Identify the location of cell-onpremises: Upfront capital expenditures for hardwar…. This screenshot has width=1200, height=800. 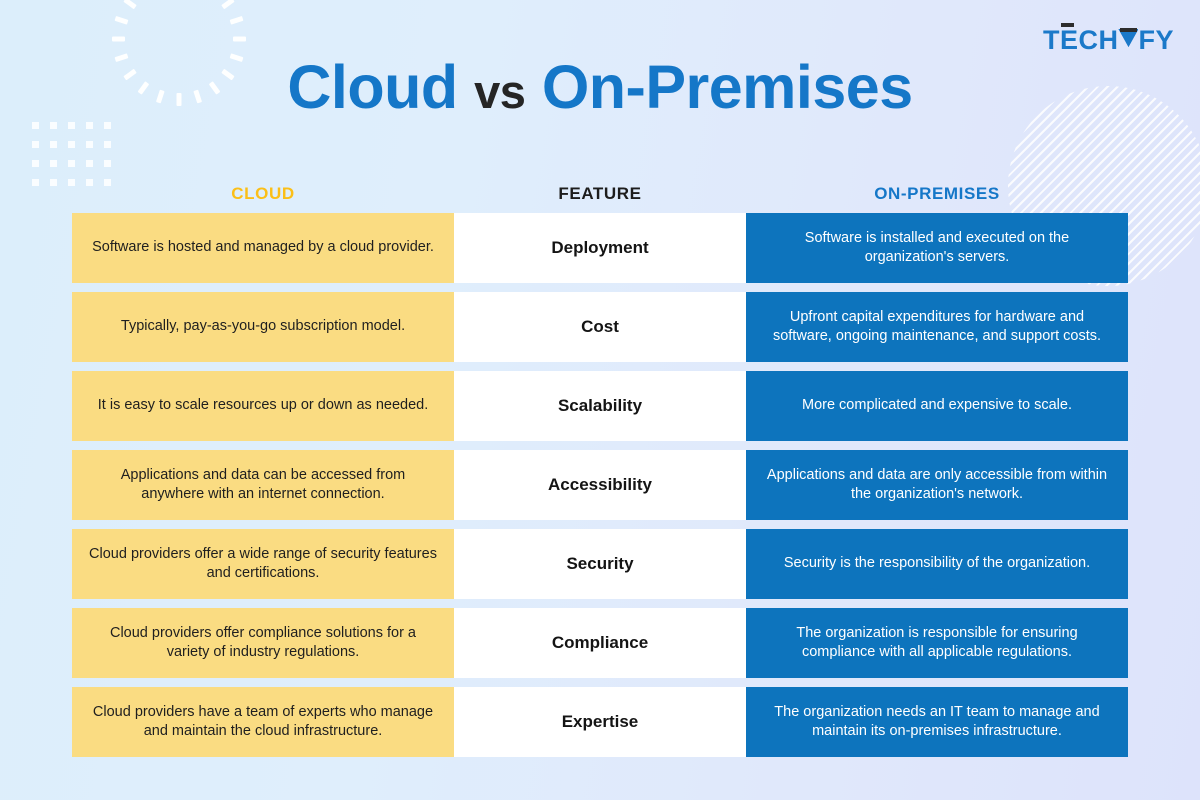
(937, 327).